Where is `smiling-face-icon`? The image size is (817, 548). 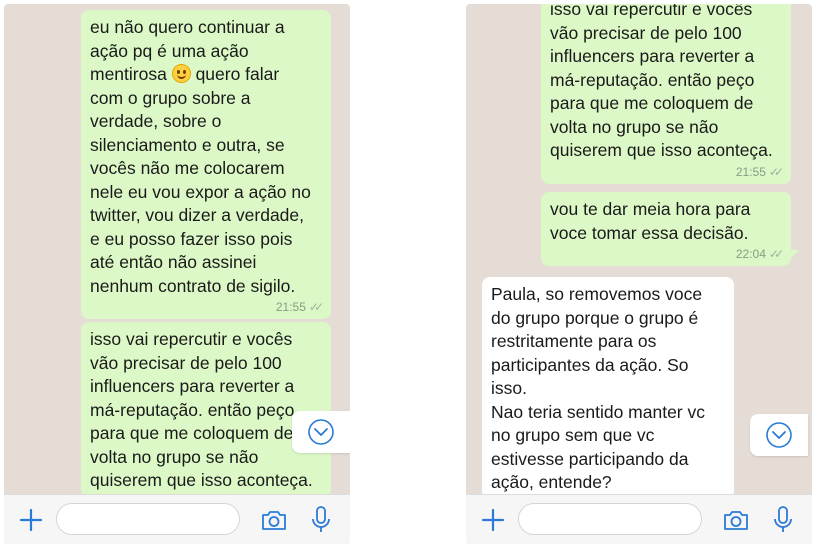
smiling-face-icon is located at coordinates (181, 73).